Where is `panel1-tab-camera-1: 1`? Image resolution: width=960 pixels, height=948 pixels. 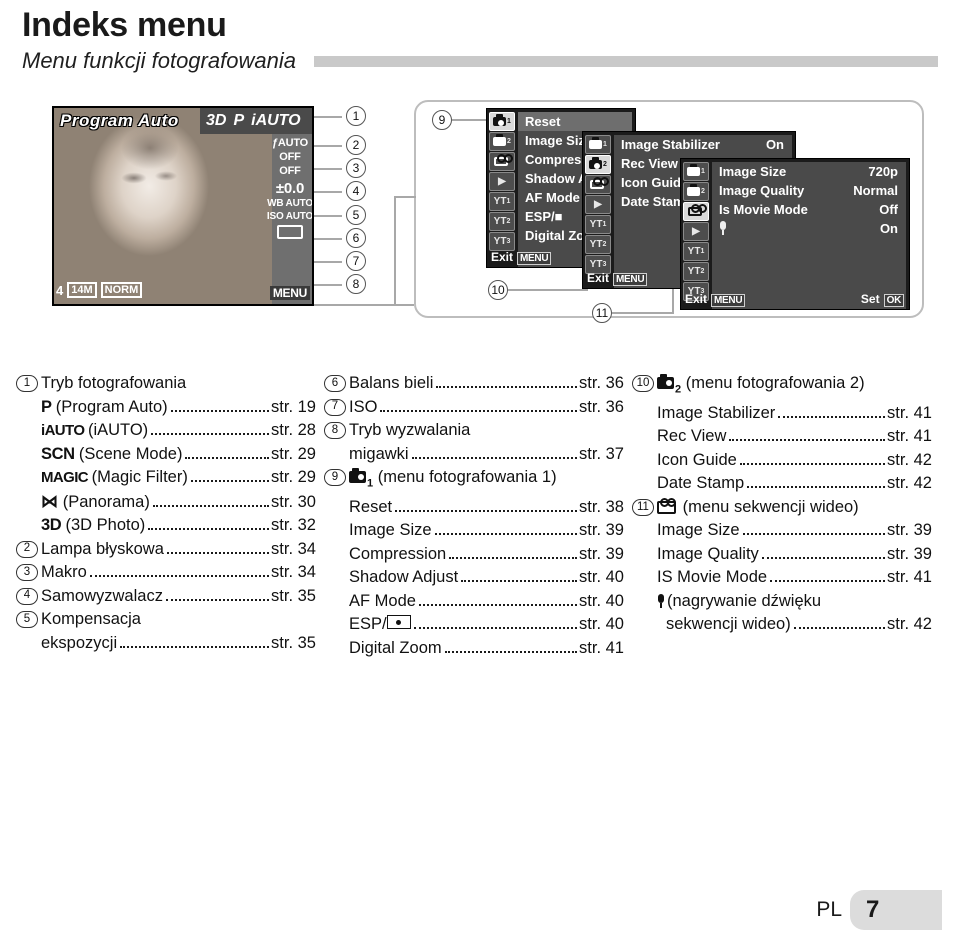 panel1-tab-camera-1: 1 is located at coordinates (502, 121).